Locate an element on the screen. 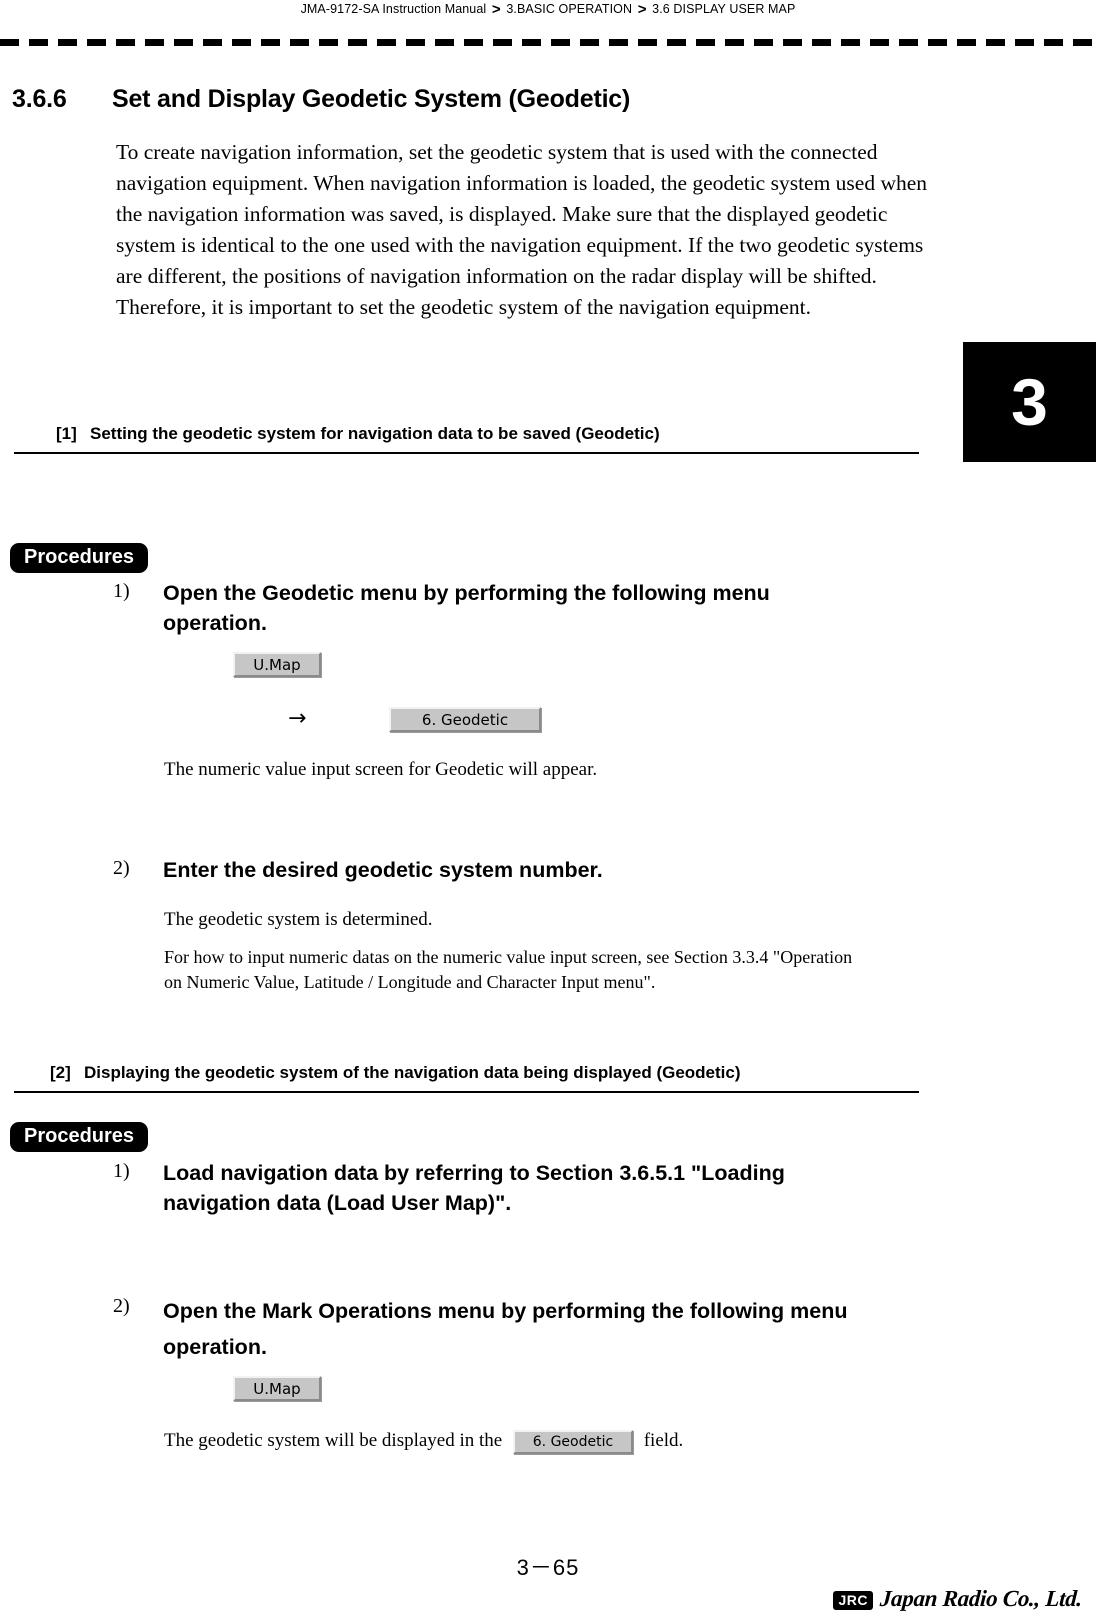 This screenshot has width=1096, height=1620. jrc-logo-text: Japan Radio Co., Ltd. is located at coordinates (981, 1598).